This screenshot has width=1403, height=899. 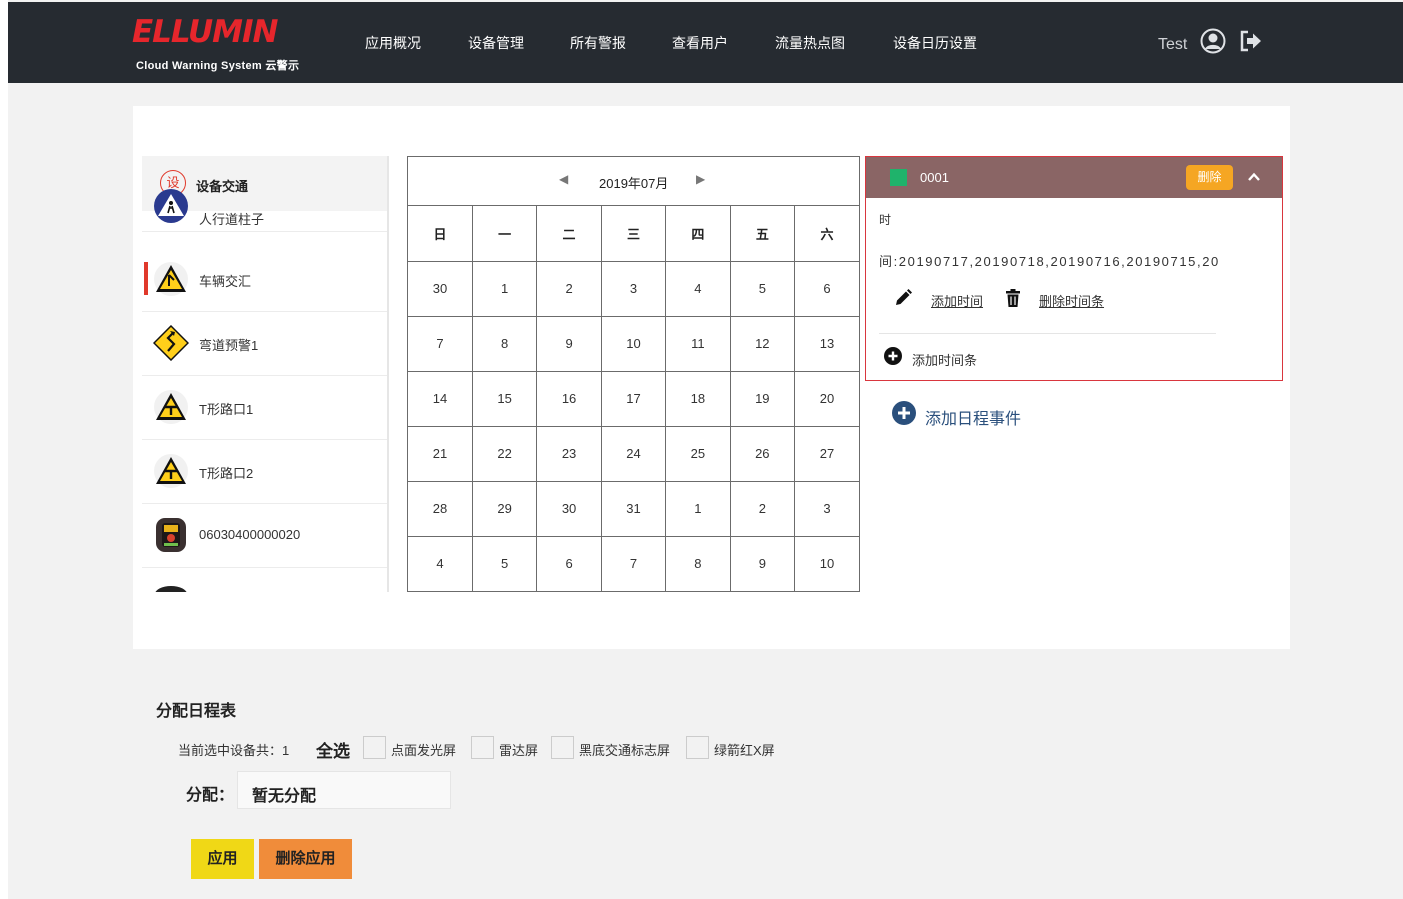 What do you see at coordinates (1172, 45) in the screenshot?
I see `user-name: Test` at bounding box center [1172, 45].